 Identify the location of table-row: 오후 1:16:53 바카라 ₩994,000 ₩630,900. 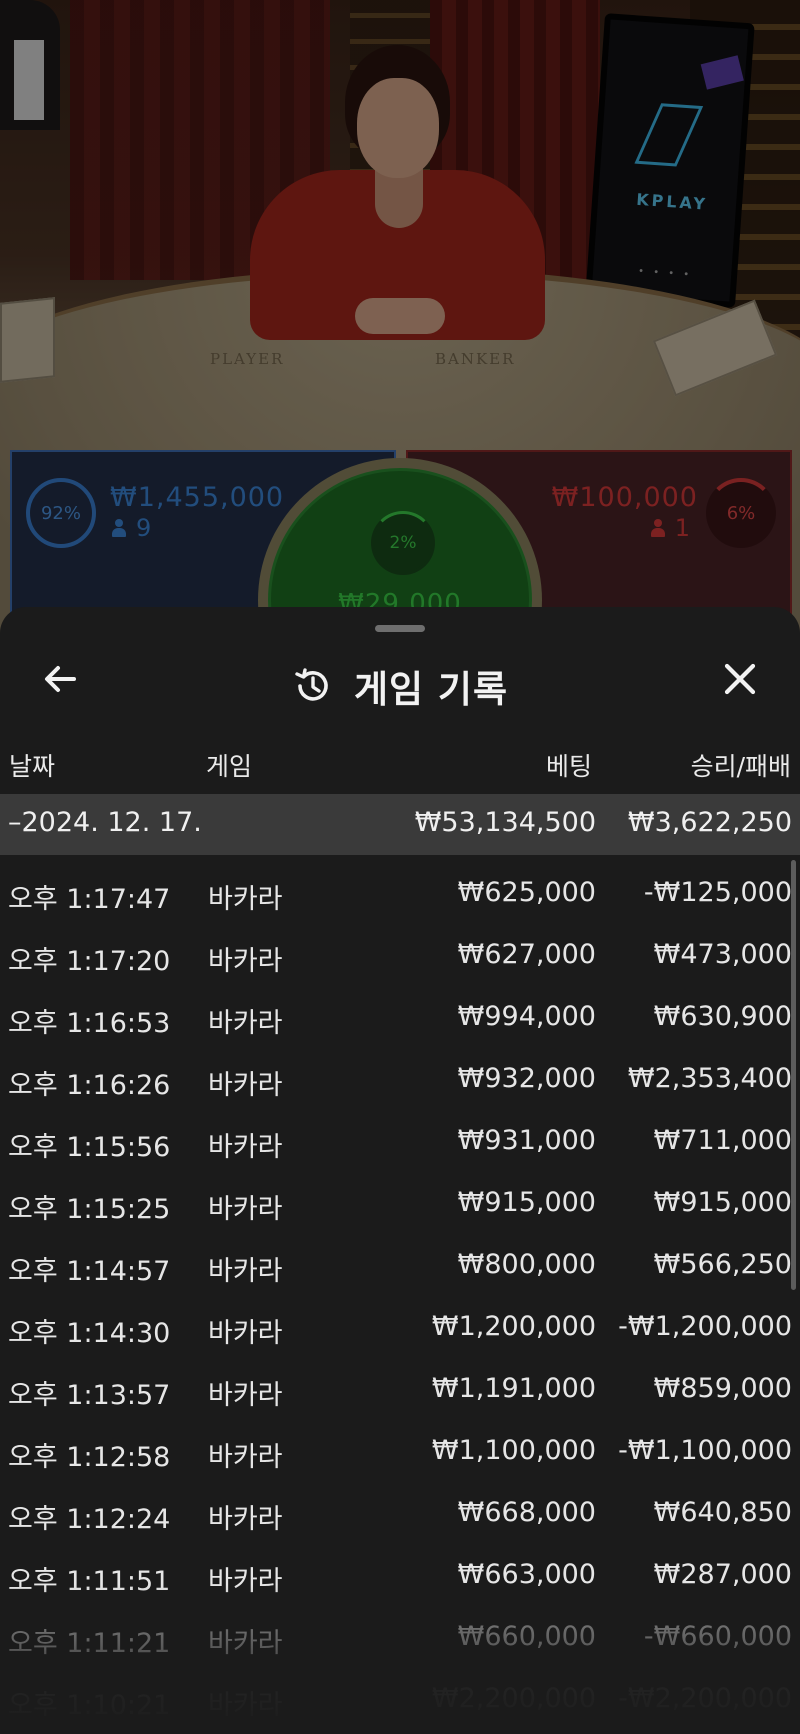
(400, 1017).